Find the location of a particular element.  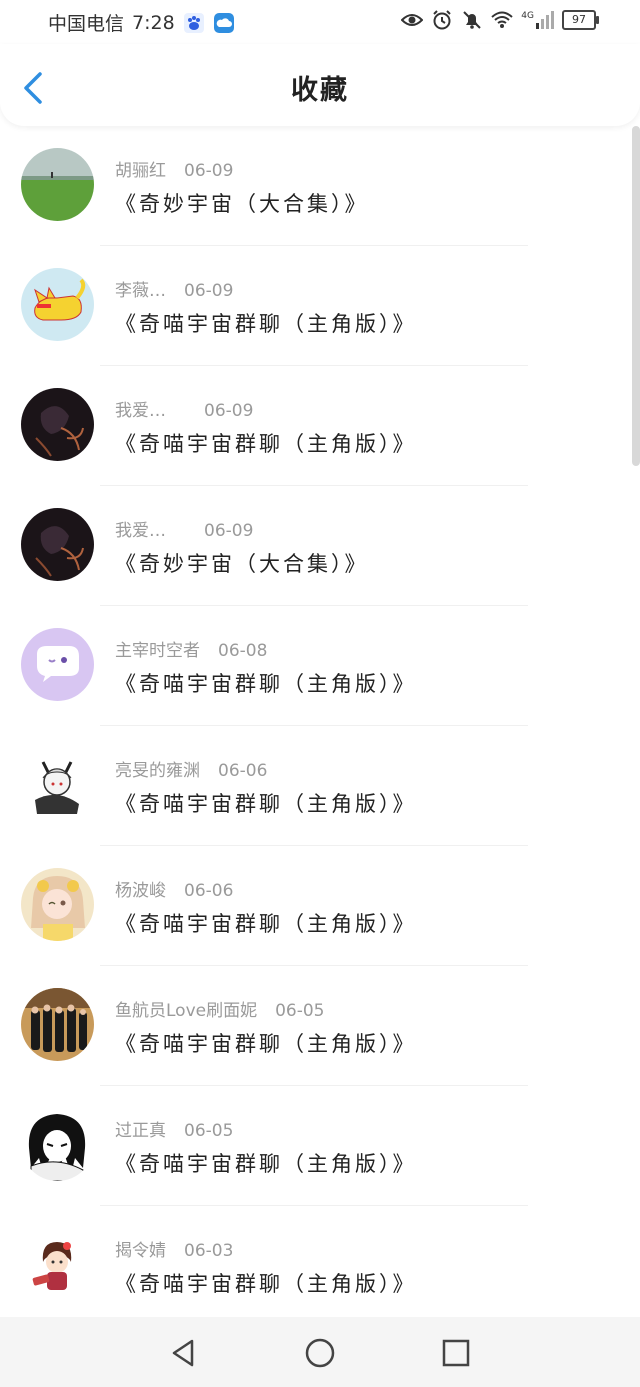

home-circle-icon is located at coordinates (320, 1353).